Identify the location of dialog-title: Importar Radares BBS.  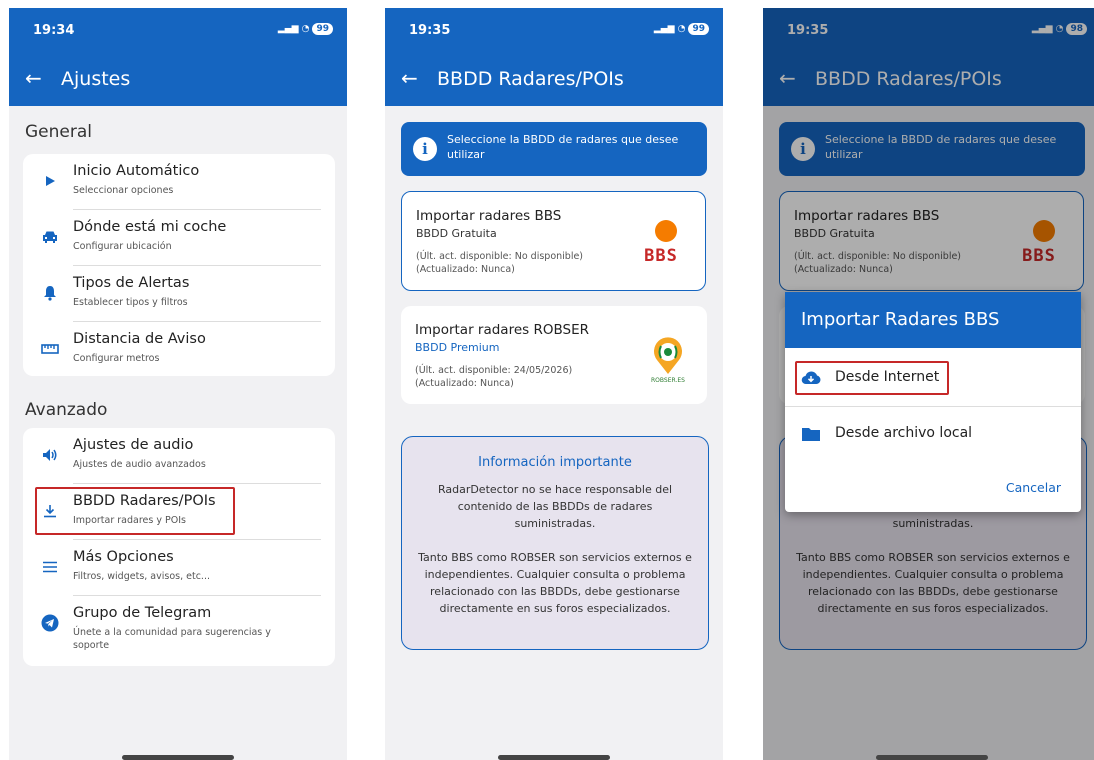
(900, 319).